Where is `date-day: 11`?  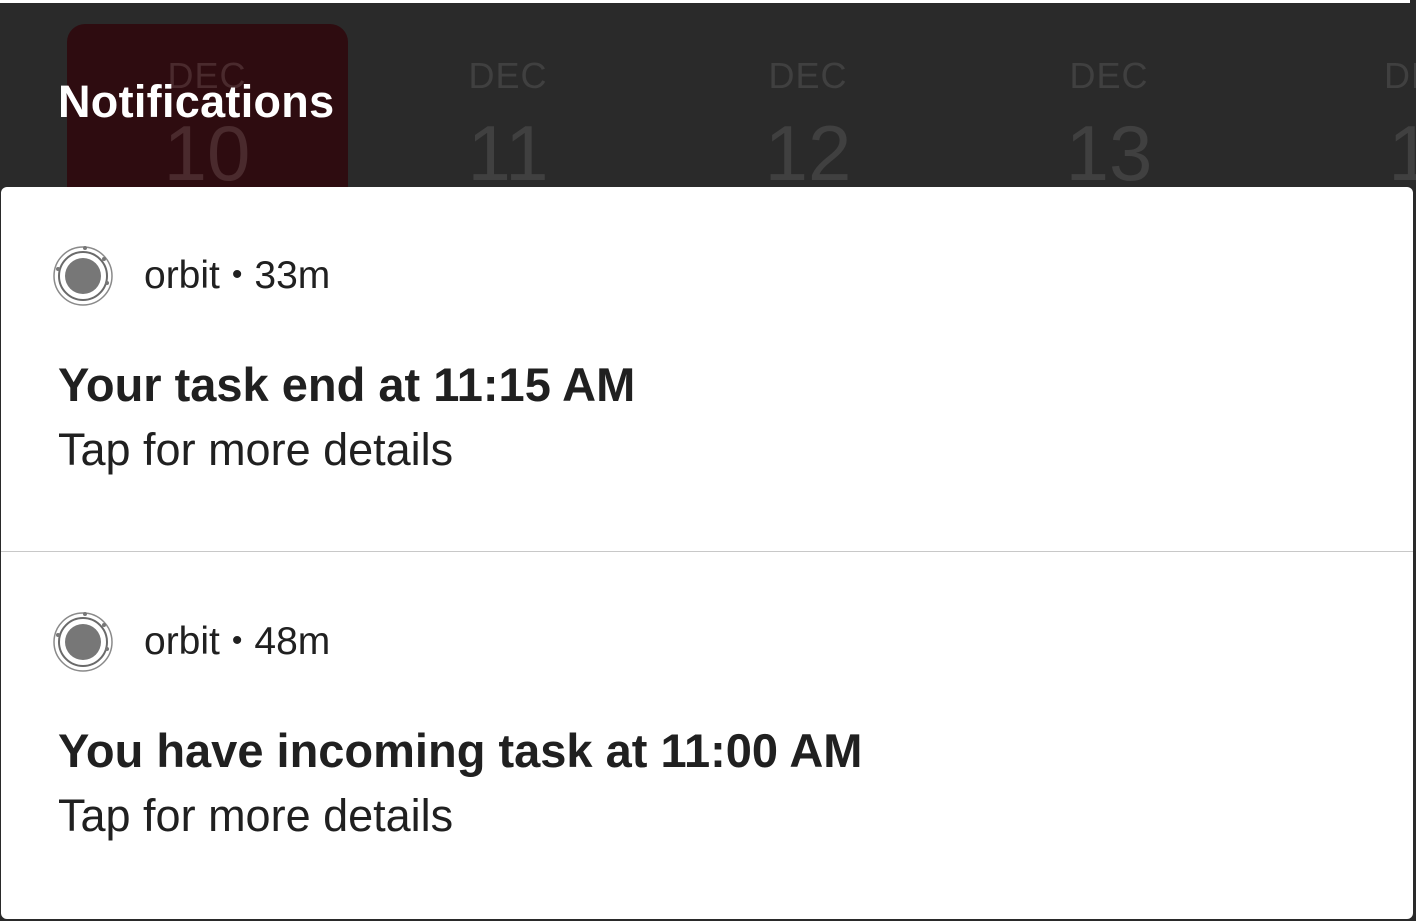
date-day: 11 is located at coordinates (508, 149).